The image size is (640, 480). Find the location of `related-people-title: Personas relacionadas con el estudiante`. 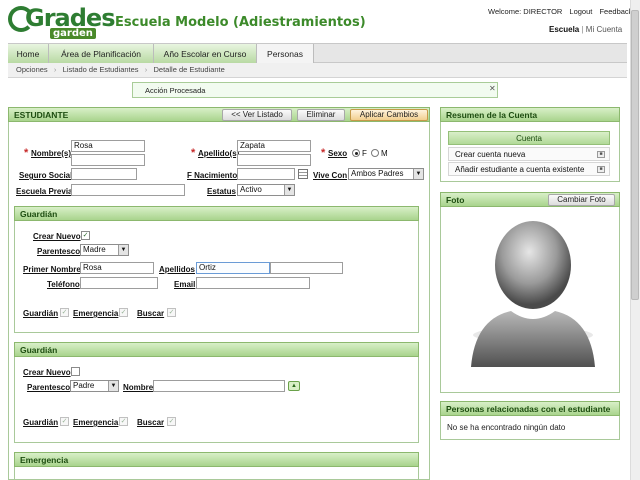

related-people-title: Personas relacionadas con el estudiante is located at coordinates (528, 409).